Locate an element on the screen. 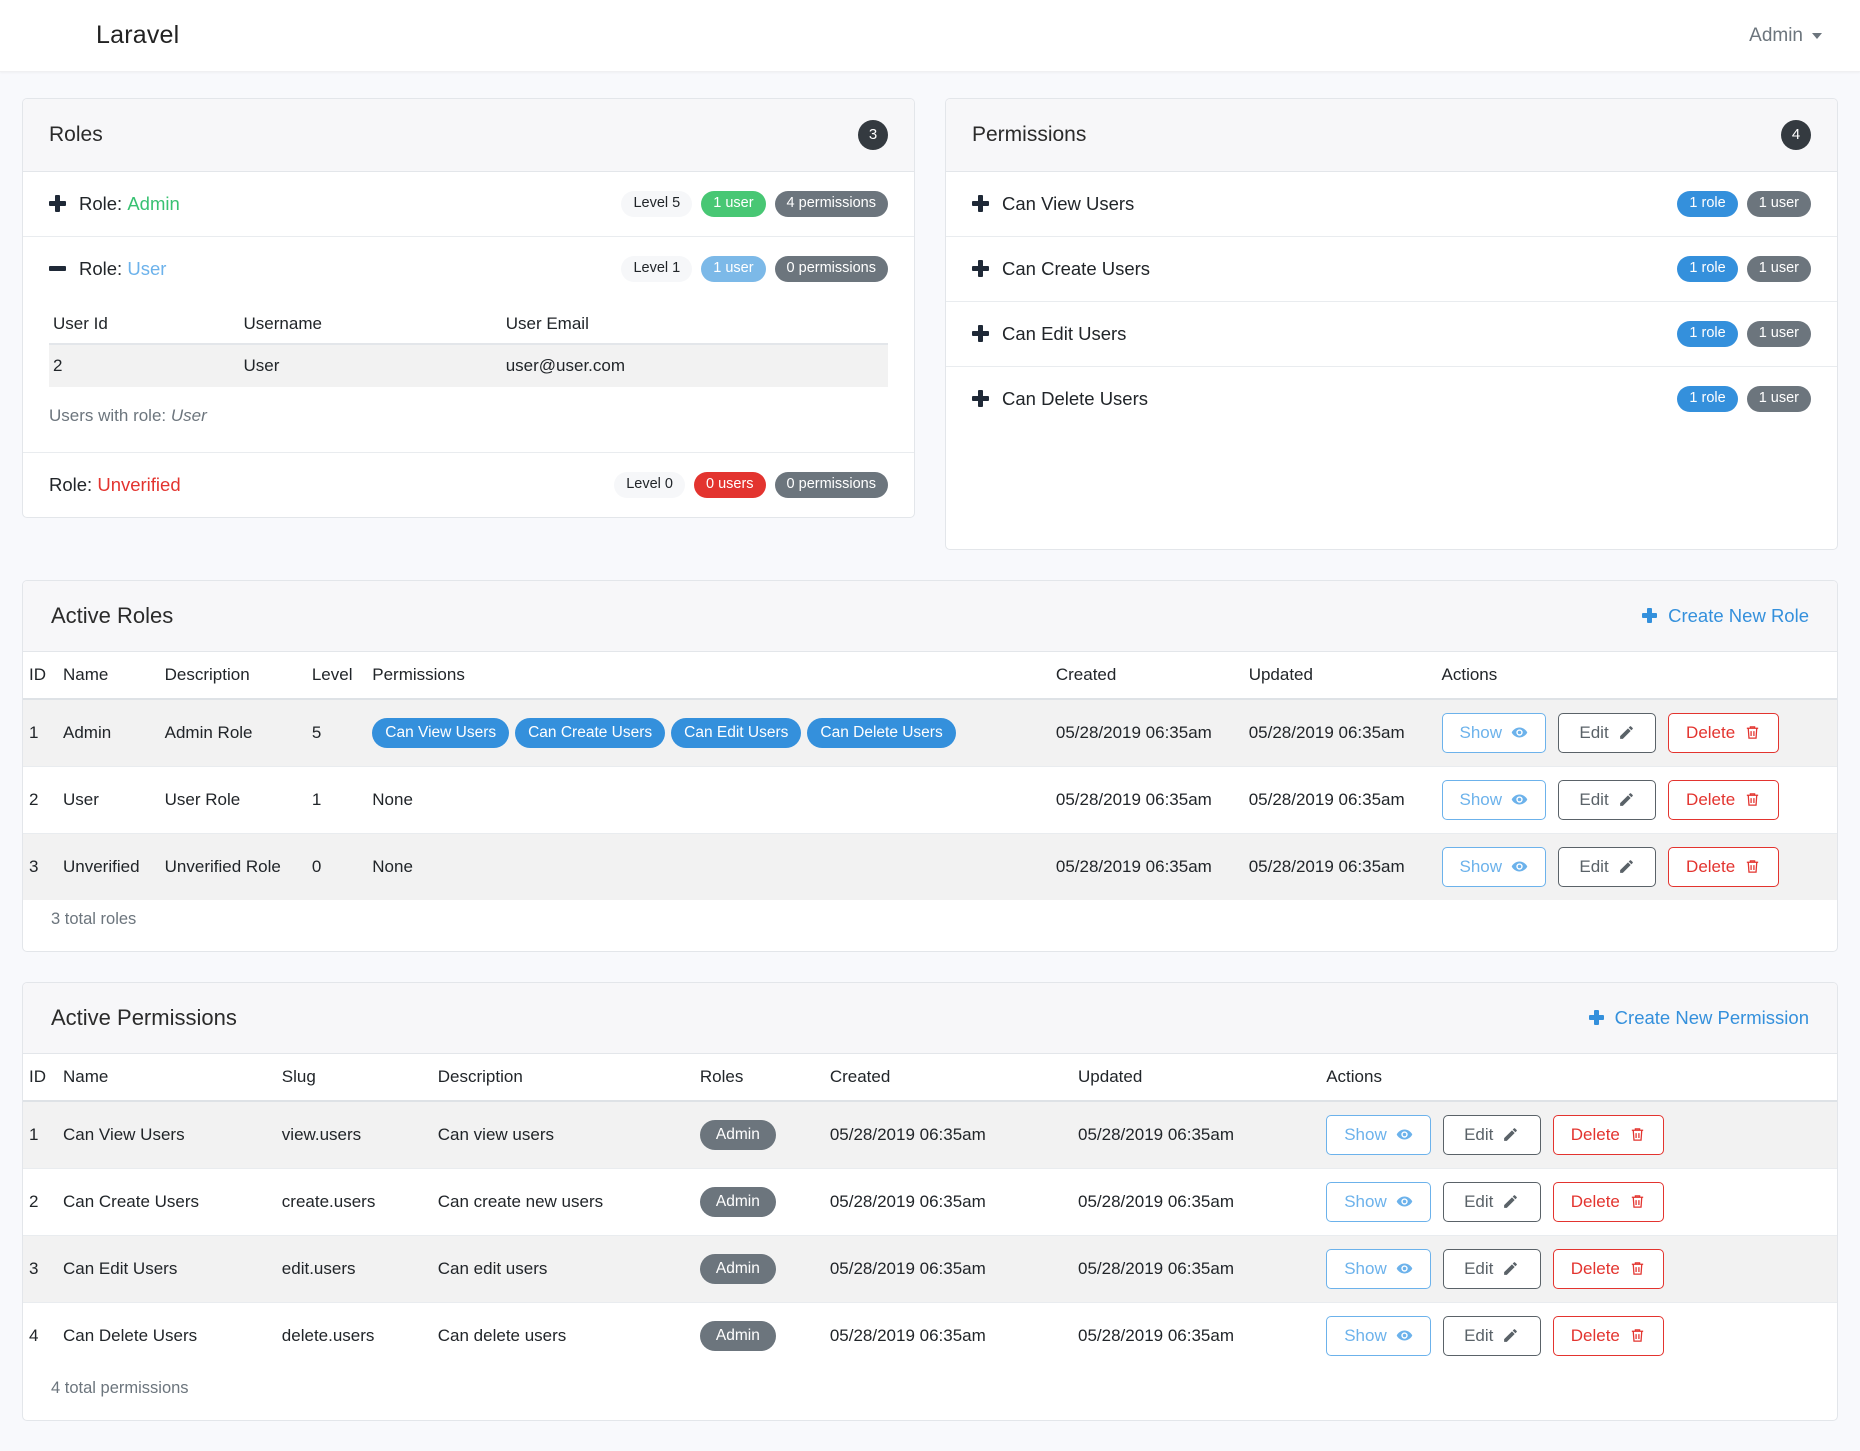  cell-slug: create.users is located at coordinates (353, 1201).